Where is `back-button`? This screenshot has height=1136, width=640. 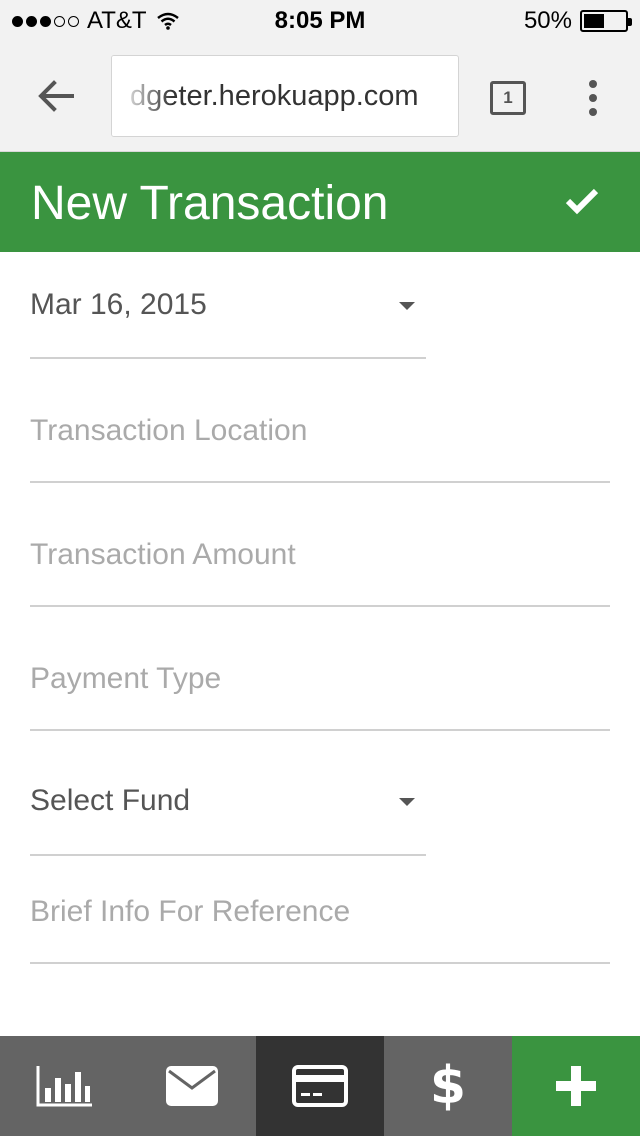
back-button is located at coordinates (56, 96).